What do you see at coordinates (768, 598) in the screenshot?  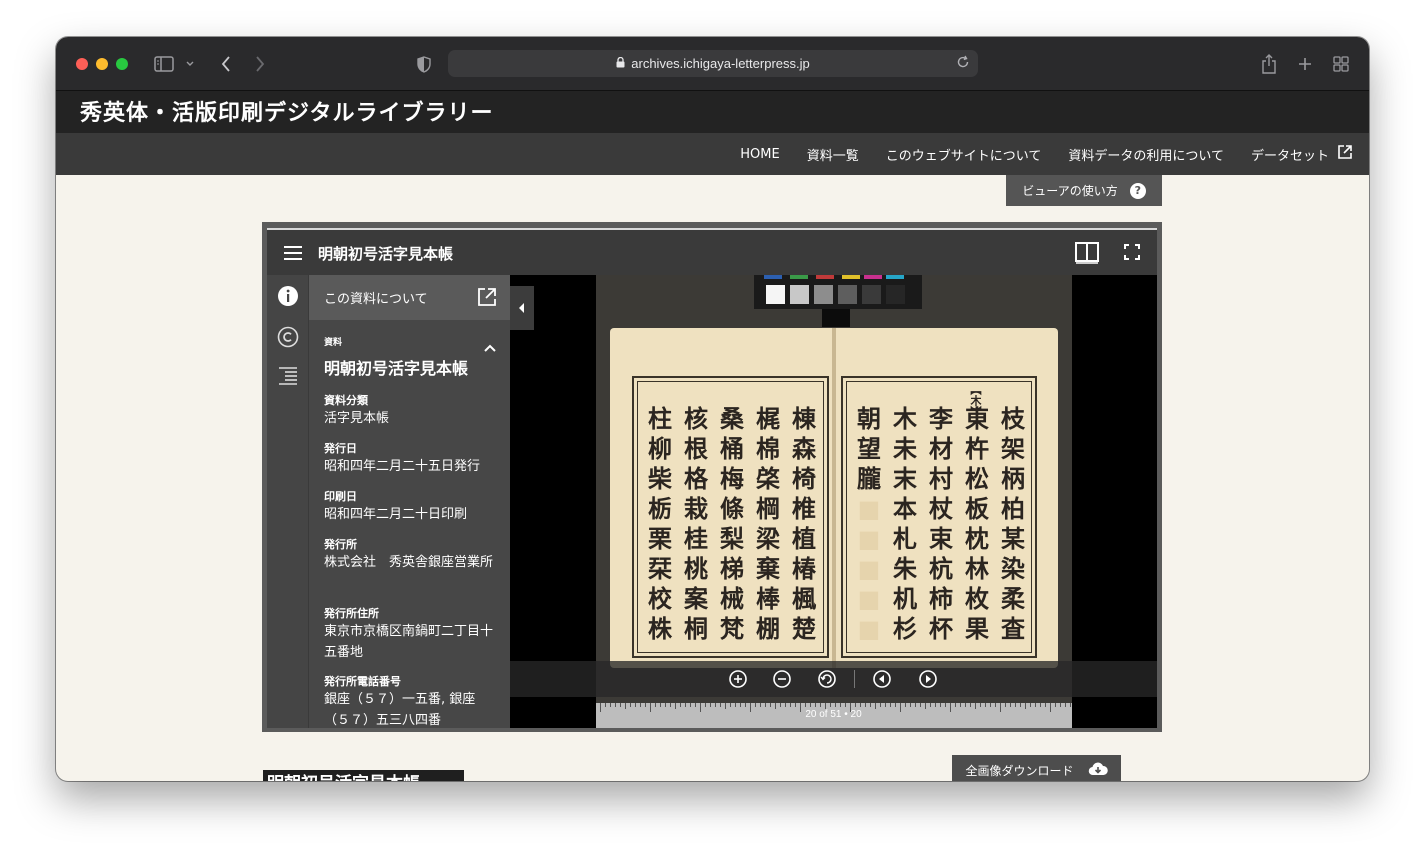 I see `left-page-glyph: 棒` at bounding box center [768, 598].